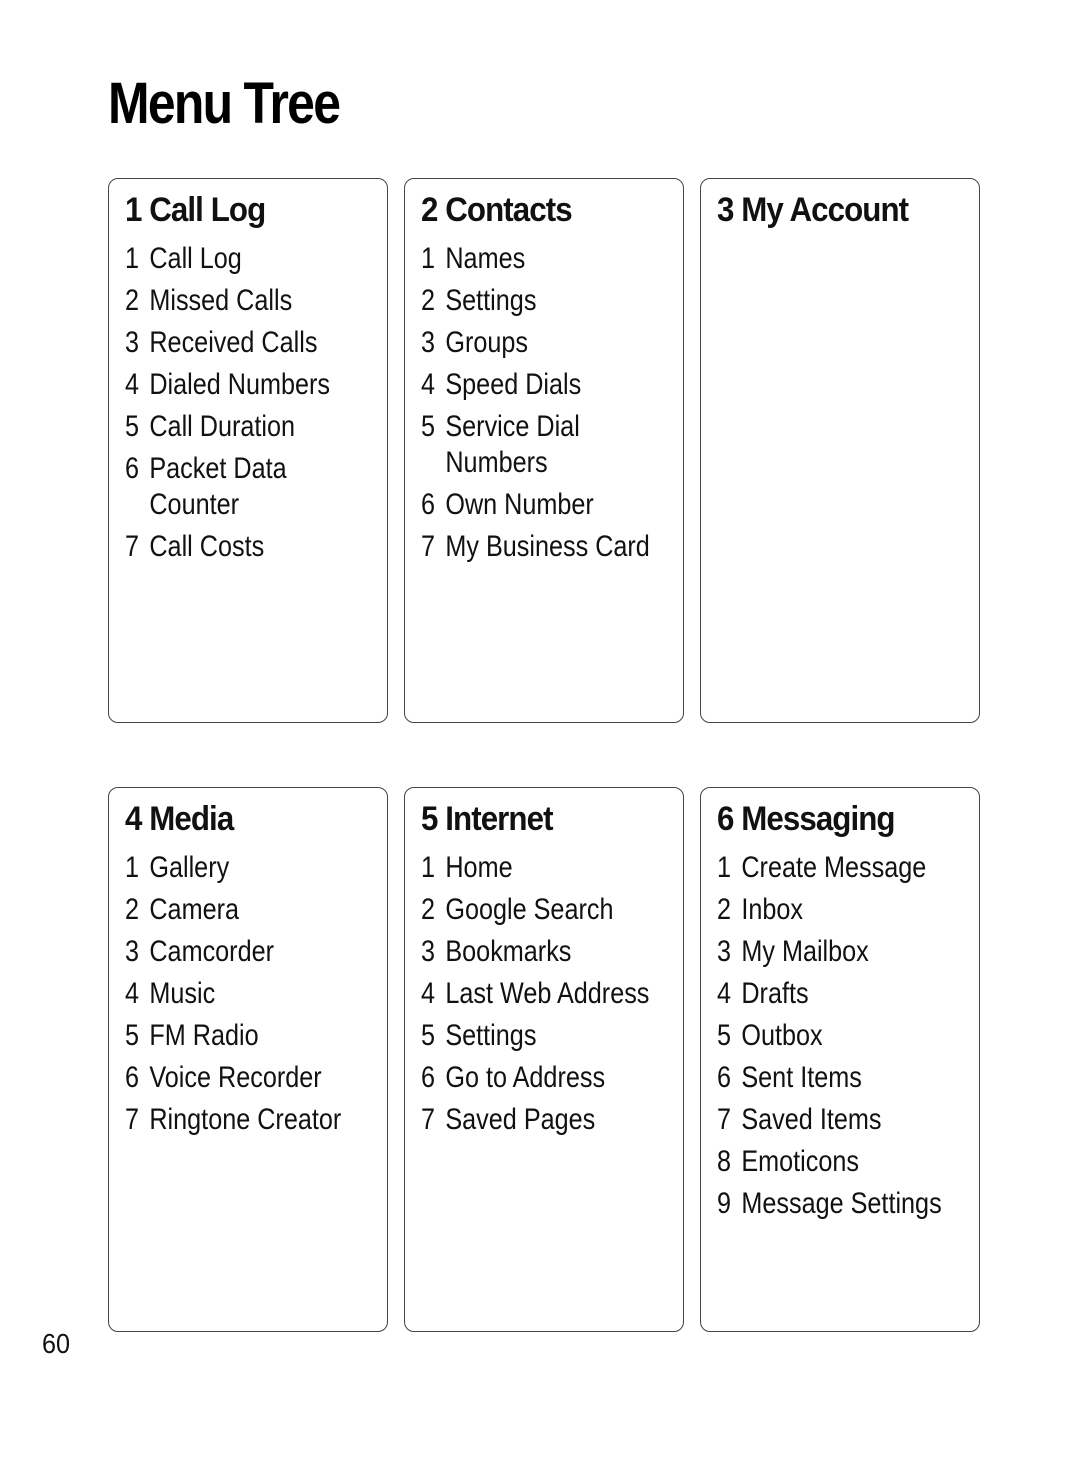 This screenshot has height=1460, width=1080. Describe the element at coordinates (840, 450) in the screenshot. I see `menu-section-my-account: 3 My Account` at that location.